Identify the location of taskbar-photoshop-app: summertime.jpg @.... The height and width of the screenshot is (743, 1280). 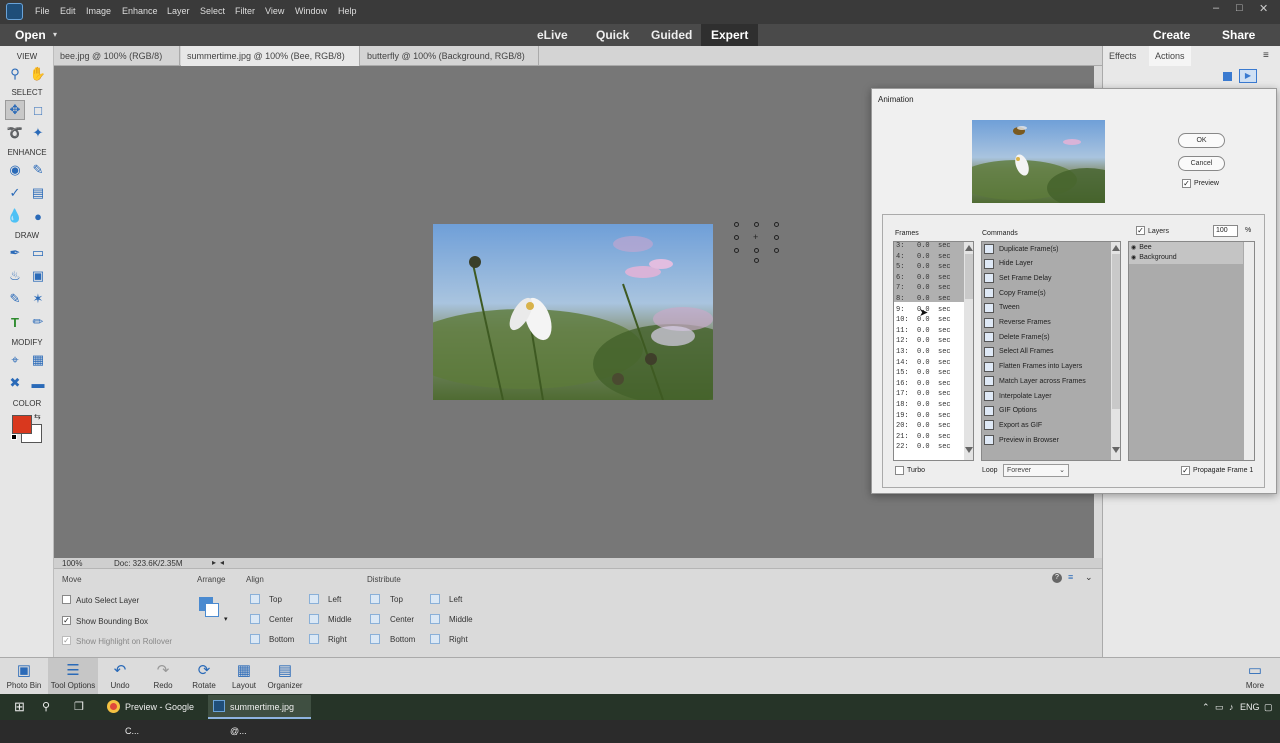
(259, 715).